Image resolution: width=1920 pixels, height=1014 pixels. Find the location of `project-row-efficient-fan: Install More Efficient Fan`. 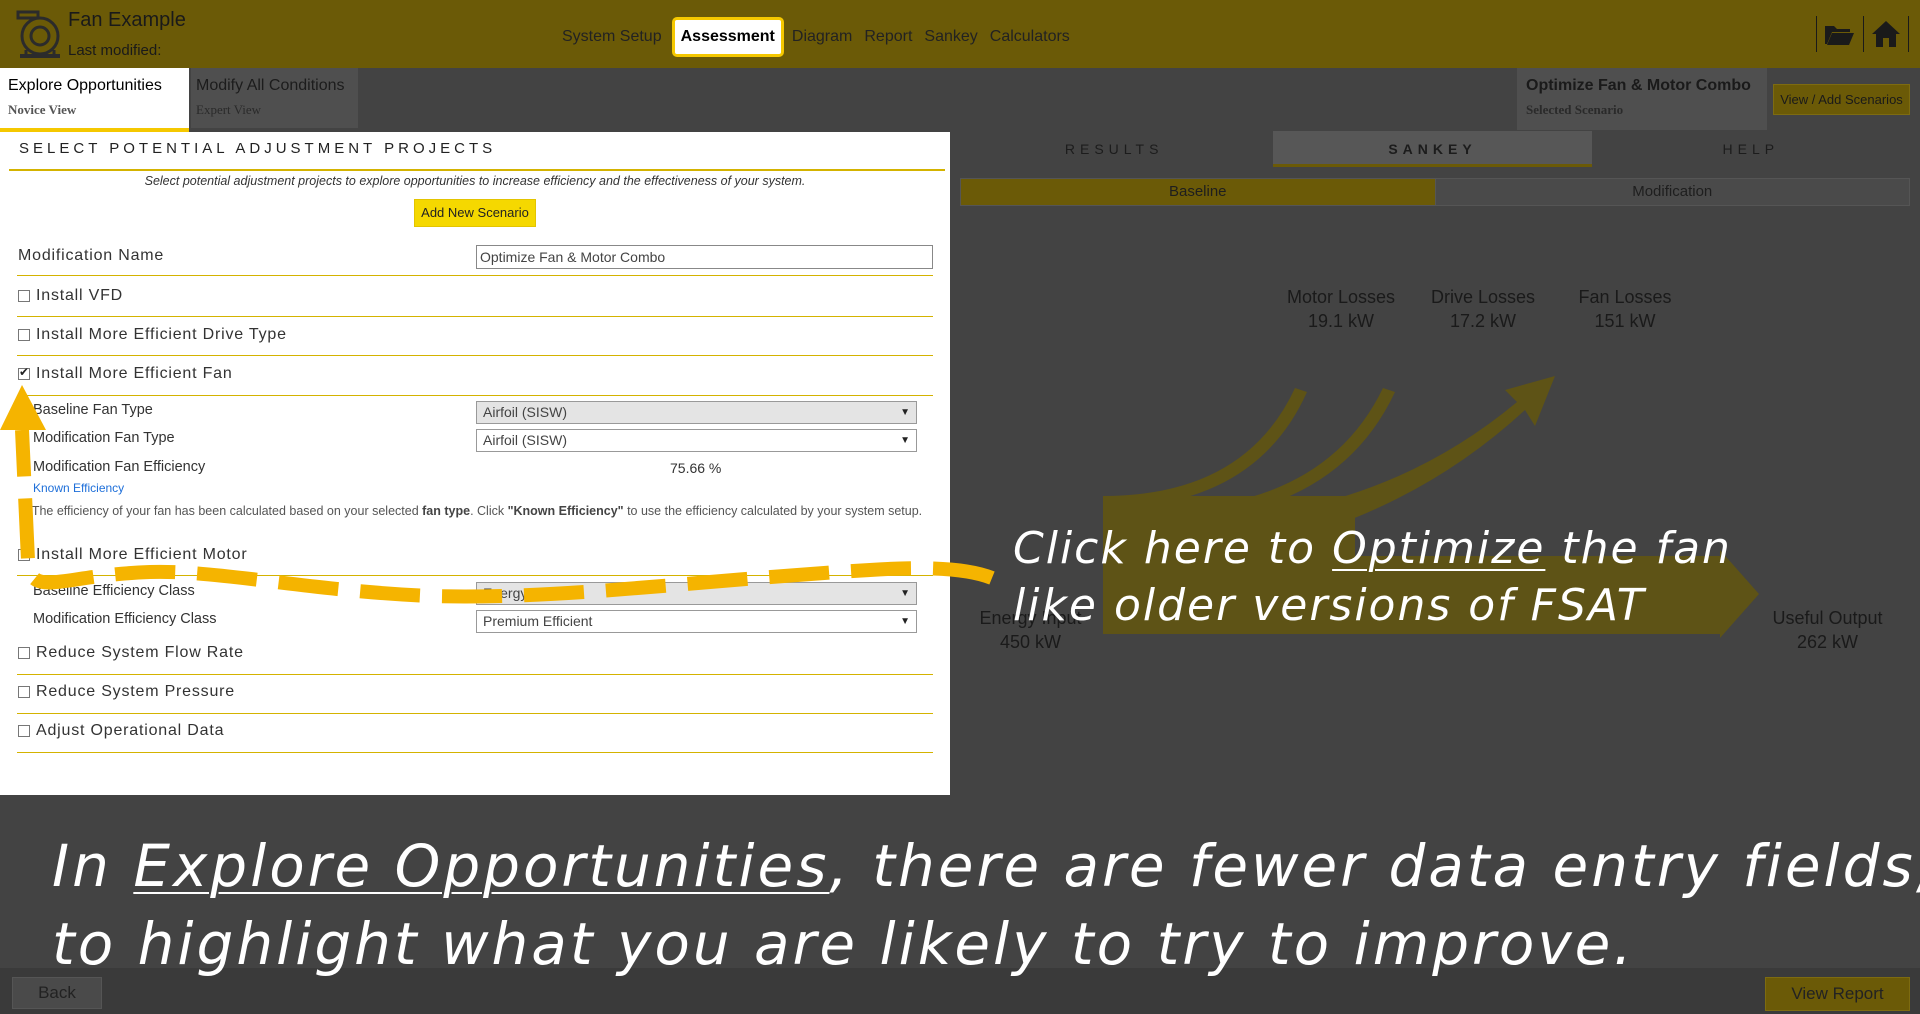

project-row-efficient-fan: Install More Efficient Fan is located at coordinates (475, 379).